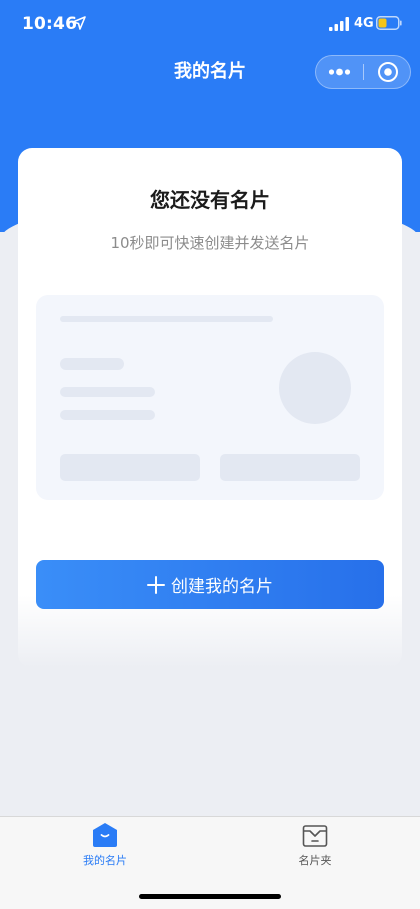 The height and width of the screenshot is (909, 420). I want to click on create-card-button: 创建我的名片, so click(210, 584).